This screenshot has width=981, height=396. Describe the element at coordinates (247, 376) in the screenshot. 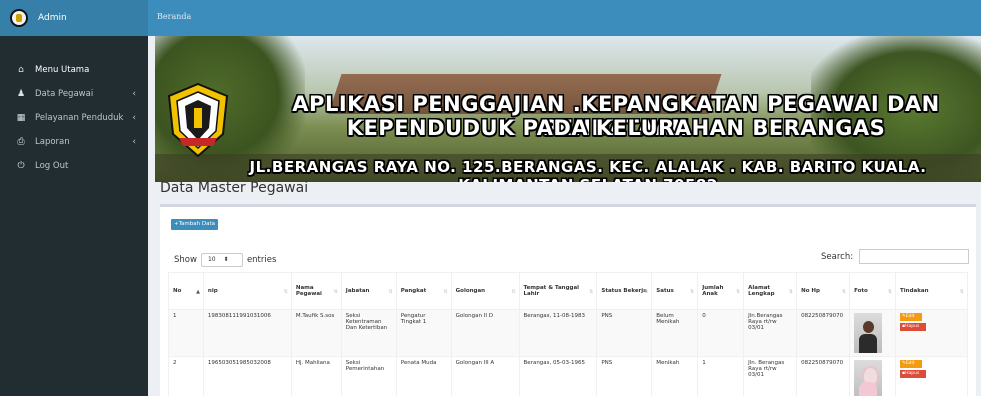

I see `cell-nip: 196503051985032008` at that location.